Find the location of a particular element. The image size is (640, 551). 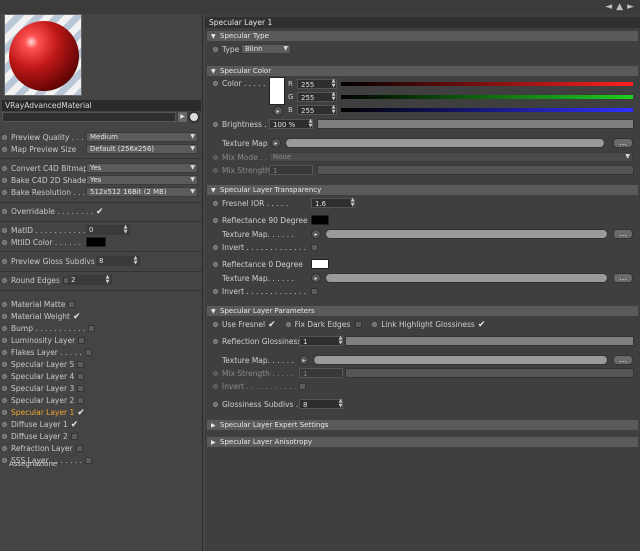

map-preview-size-dropdown: Default (256x256) ▼ is located at coordinates (142, 149).